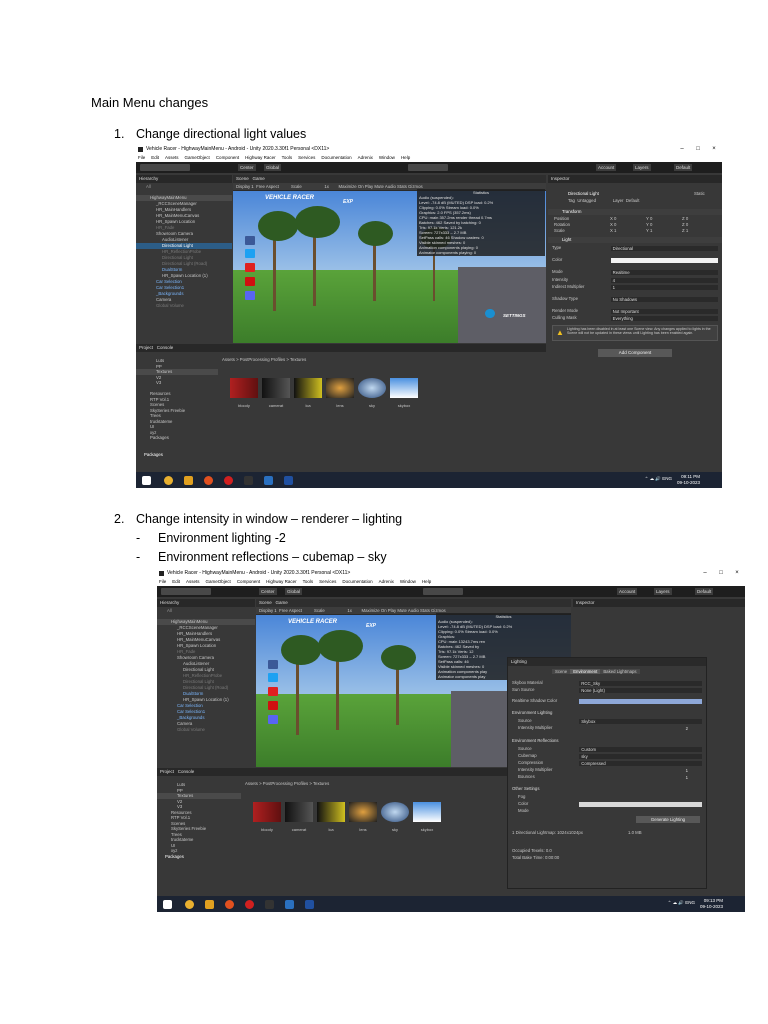  I want to click on hierarchy-item: Global Volume, so click(184, 306).